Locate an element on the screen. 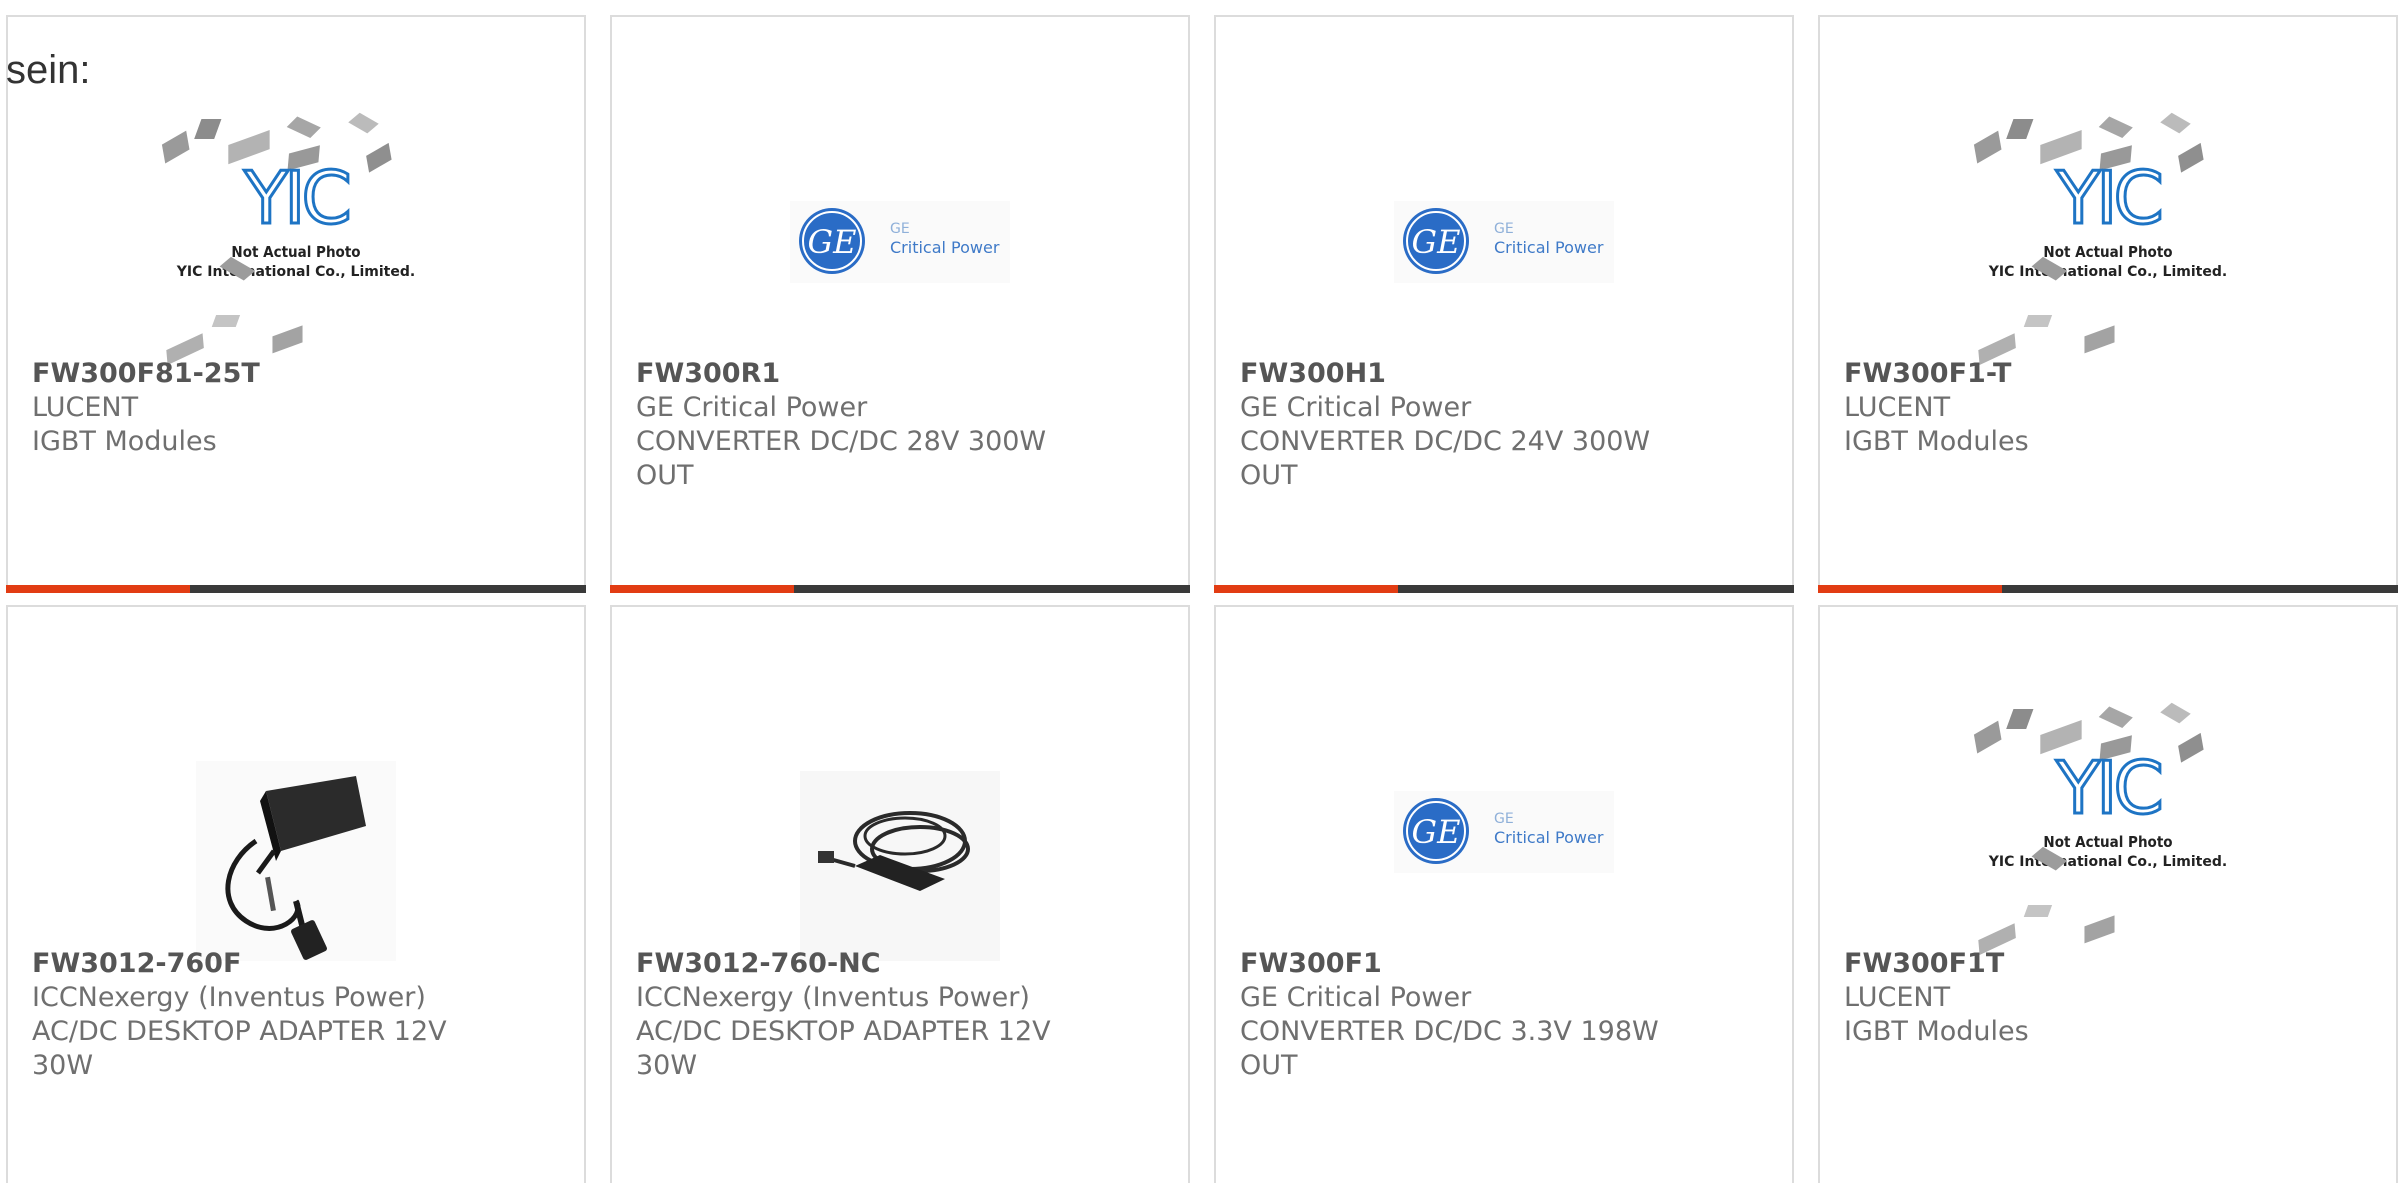 The height and width of the screenshot is (1183, 2400). part-number-link: FW300R1 is located at coordinates (902, 374).